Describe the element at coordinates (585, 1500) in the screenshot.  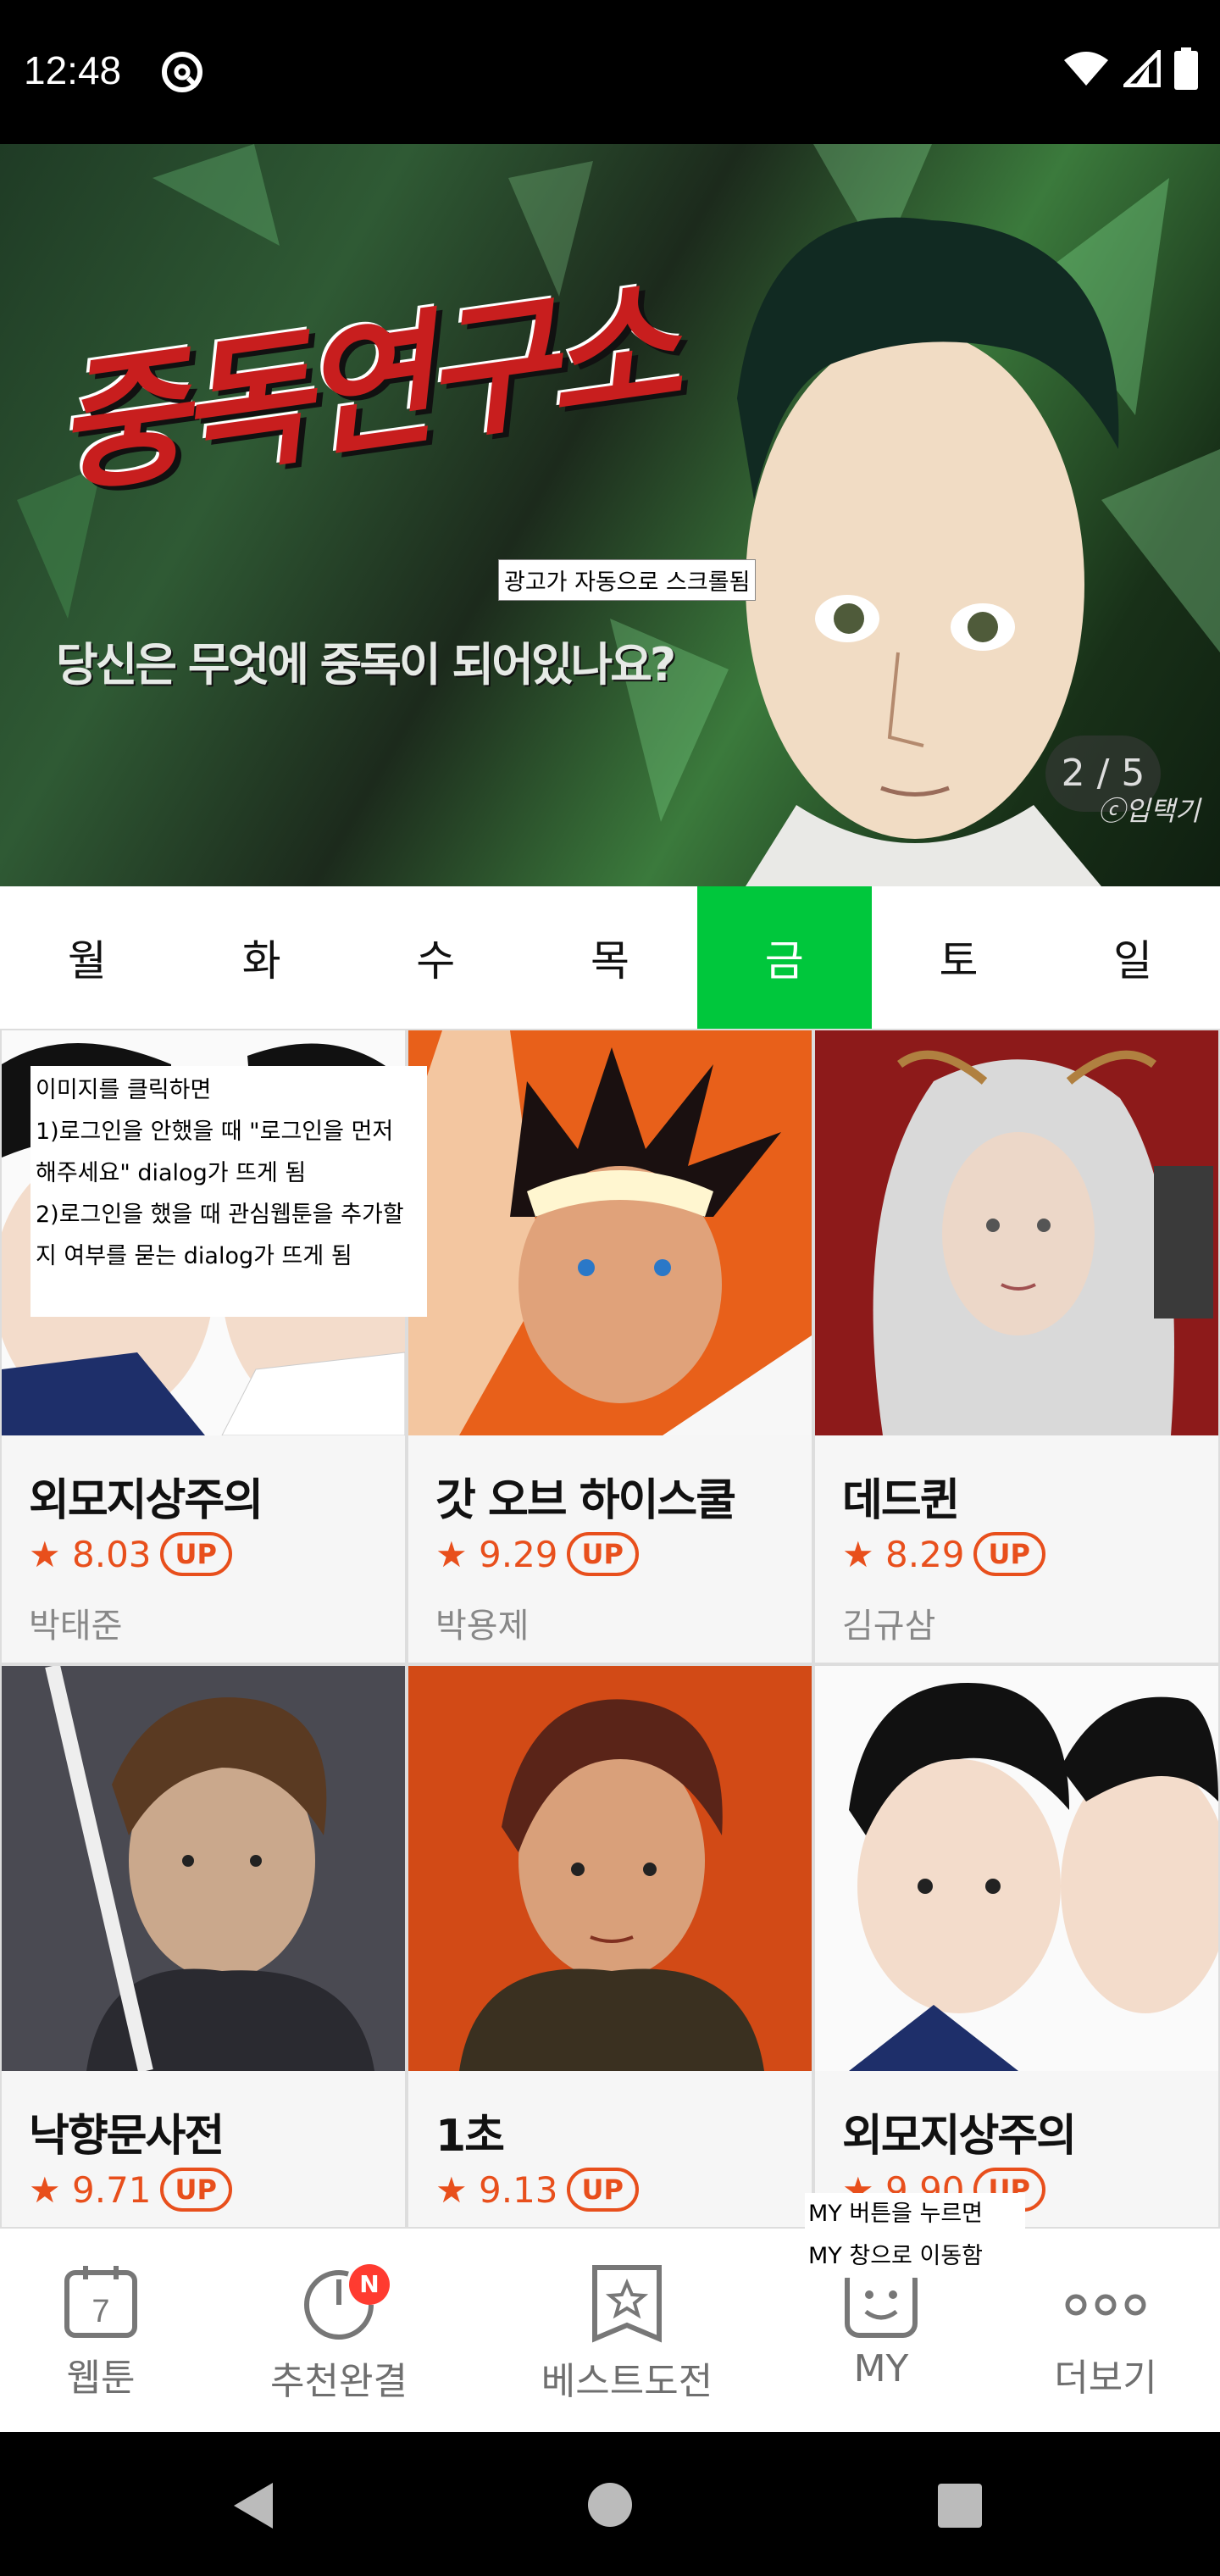
I see `webtoon-title: 갓 오브 하이스쿨` at that location.